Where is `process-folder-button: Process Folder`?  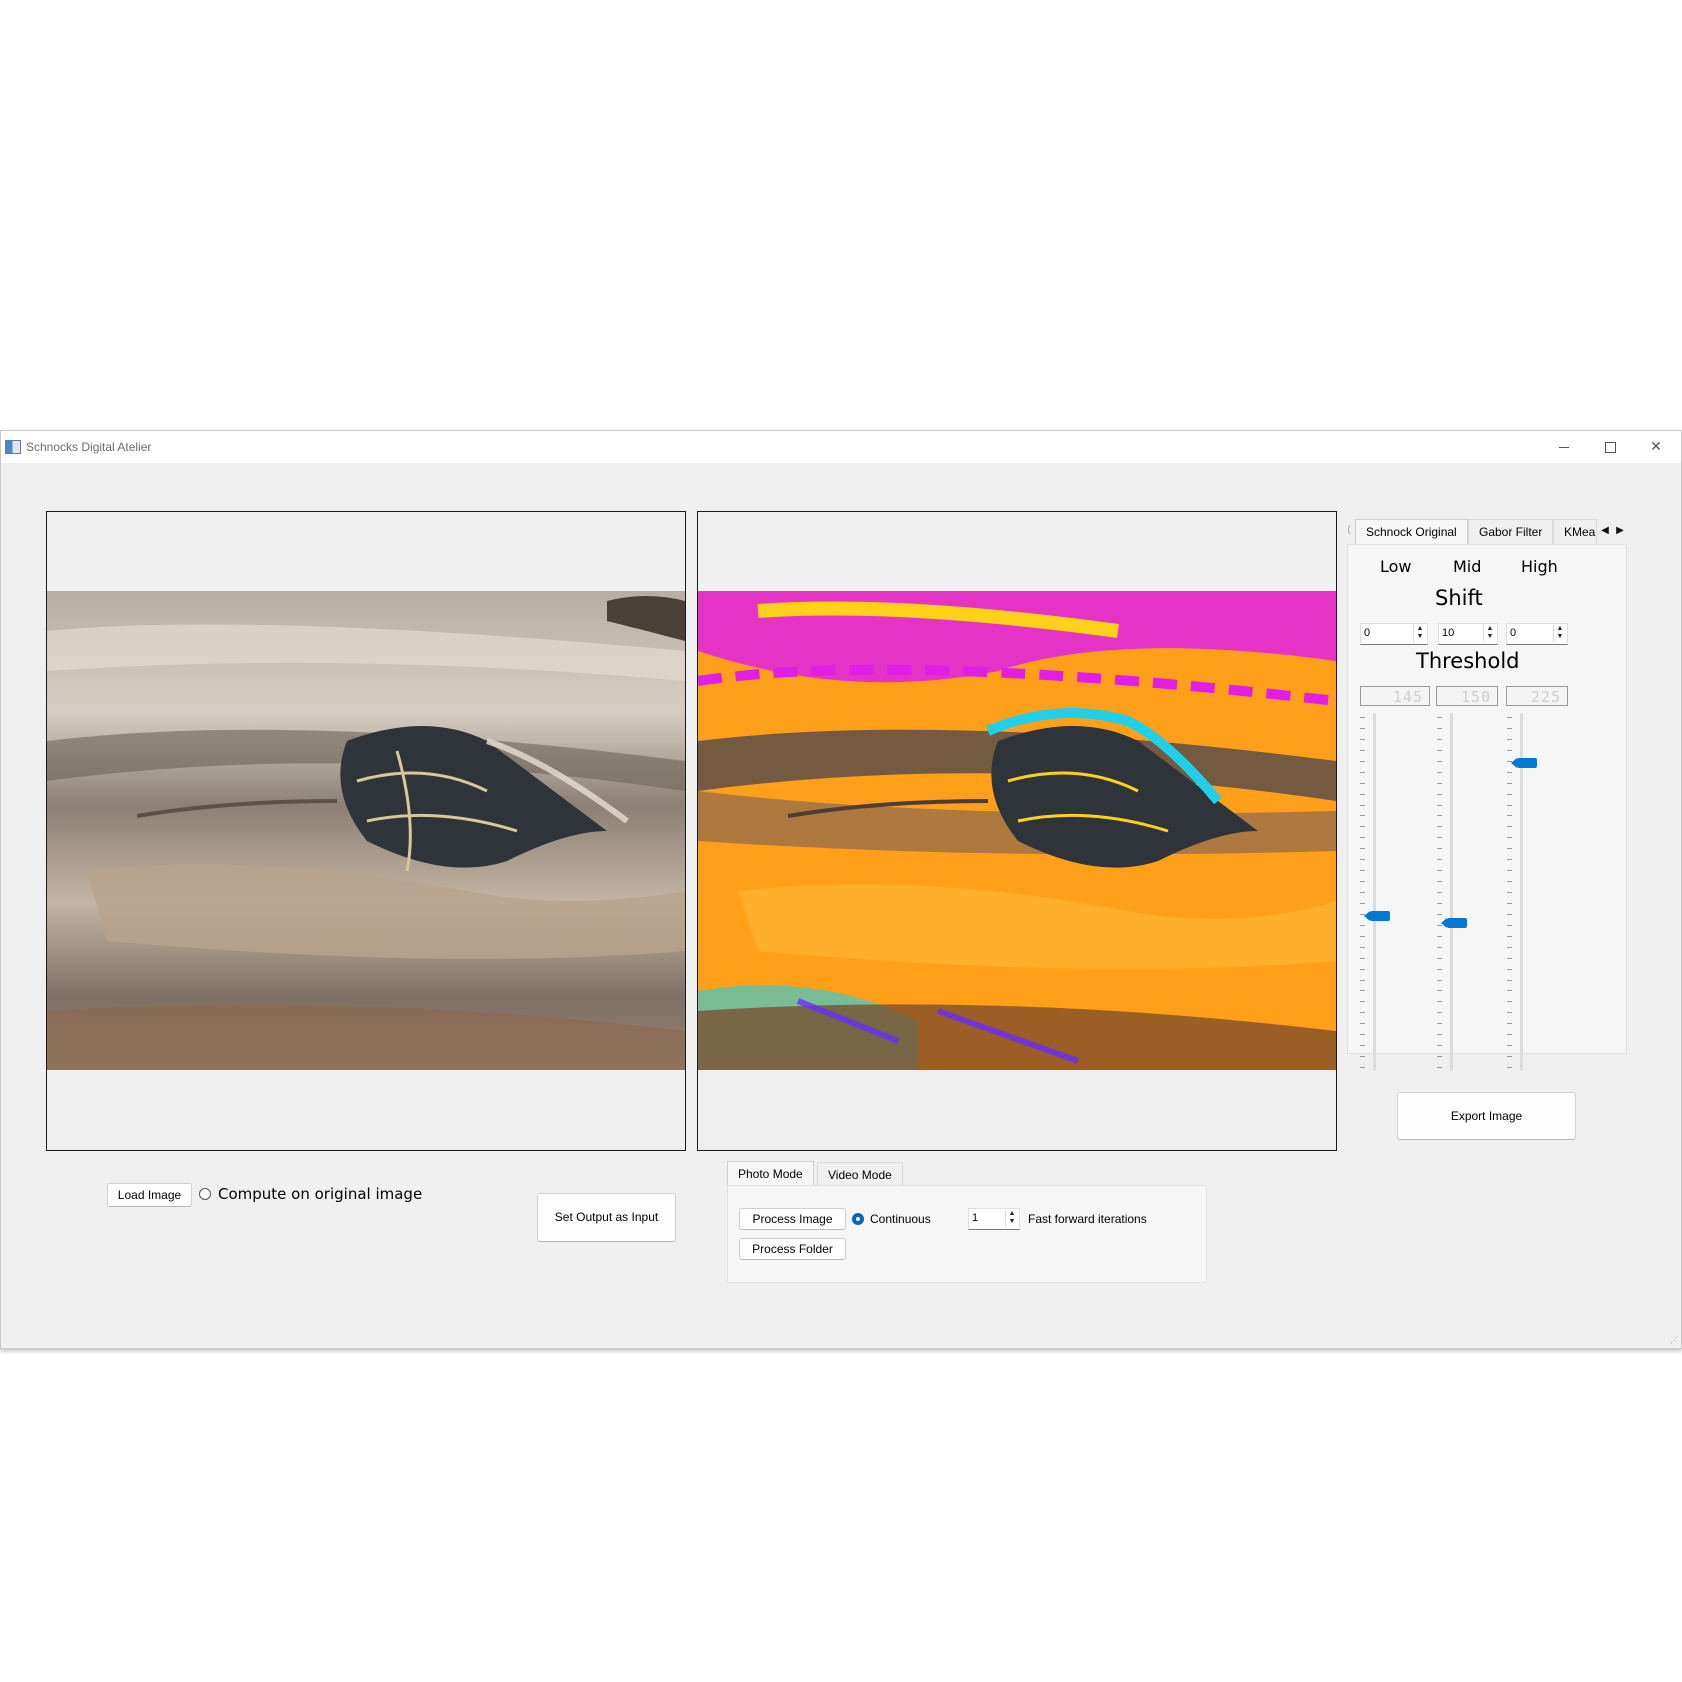 process-folder-button: Process Folder is located at coordinates (792, 1249).